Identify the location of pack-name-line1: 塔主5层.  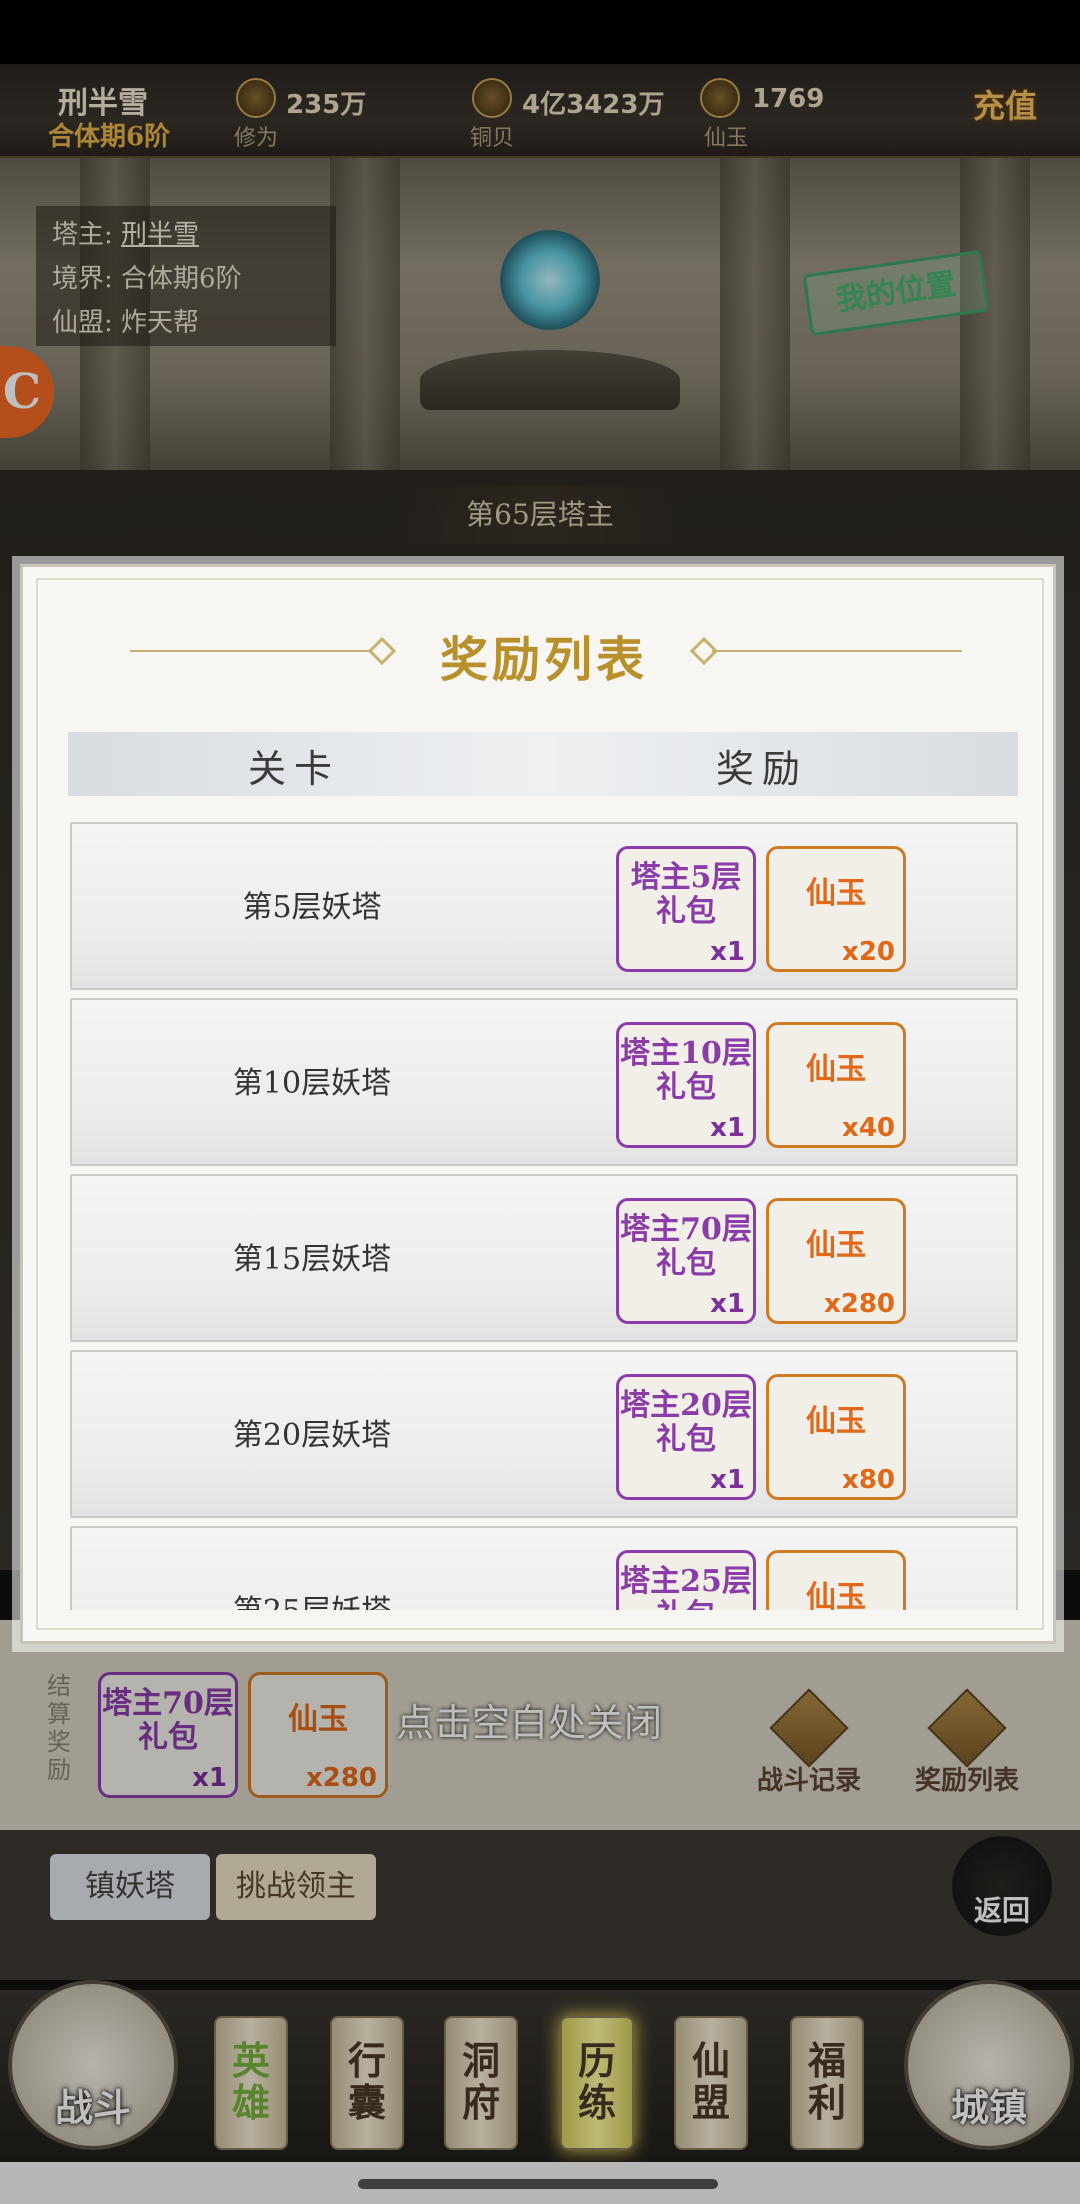
(686, 877).